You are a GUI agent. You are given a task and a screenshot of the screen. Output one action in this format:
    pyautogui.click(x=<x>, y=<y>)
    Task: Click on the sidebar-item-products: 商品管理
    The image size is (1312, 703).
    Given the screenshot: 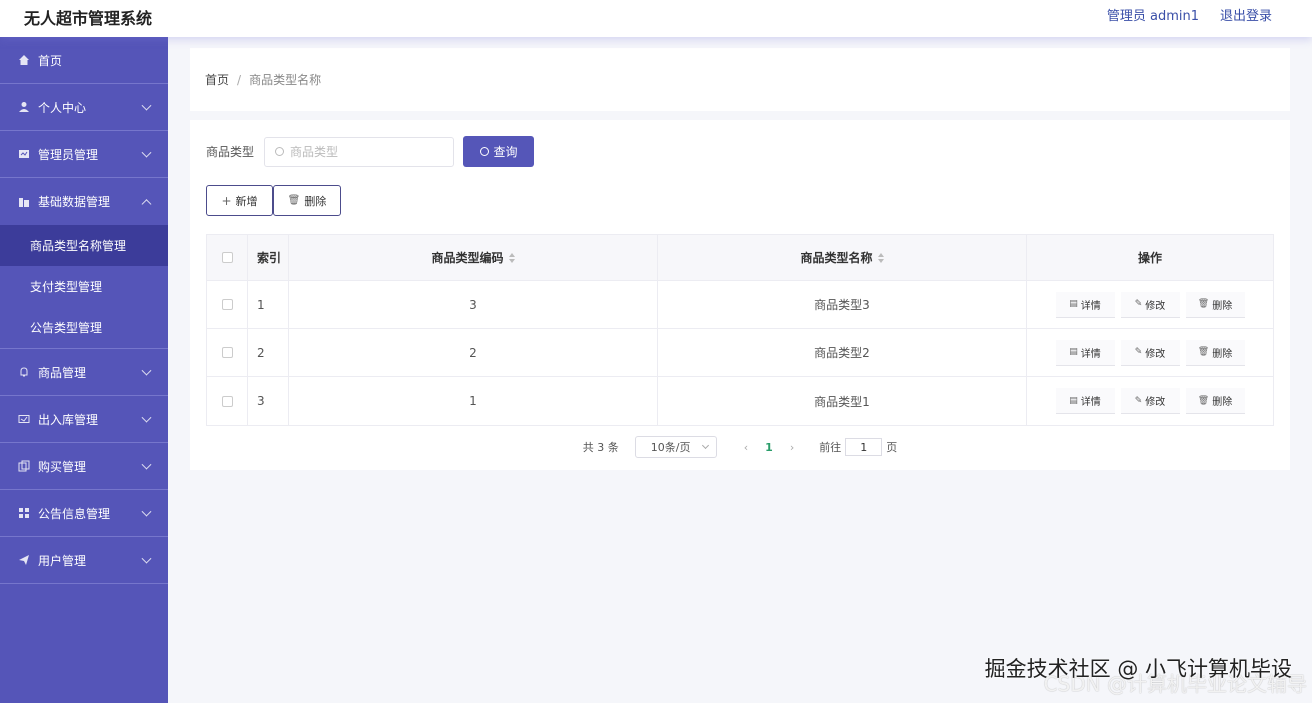 What is the action you would take?
    pyautogui.click(x=84, y=372)
    